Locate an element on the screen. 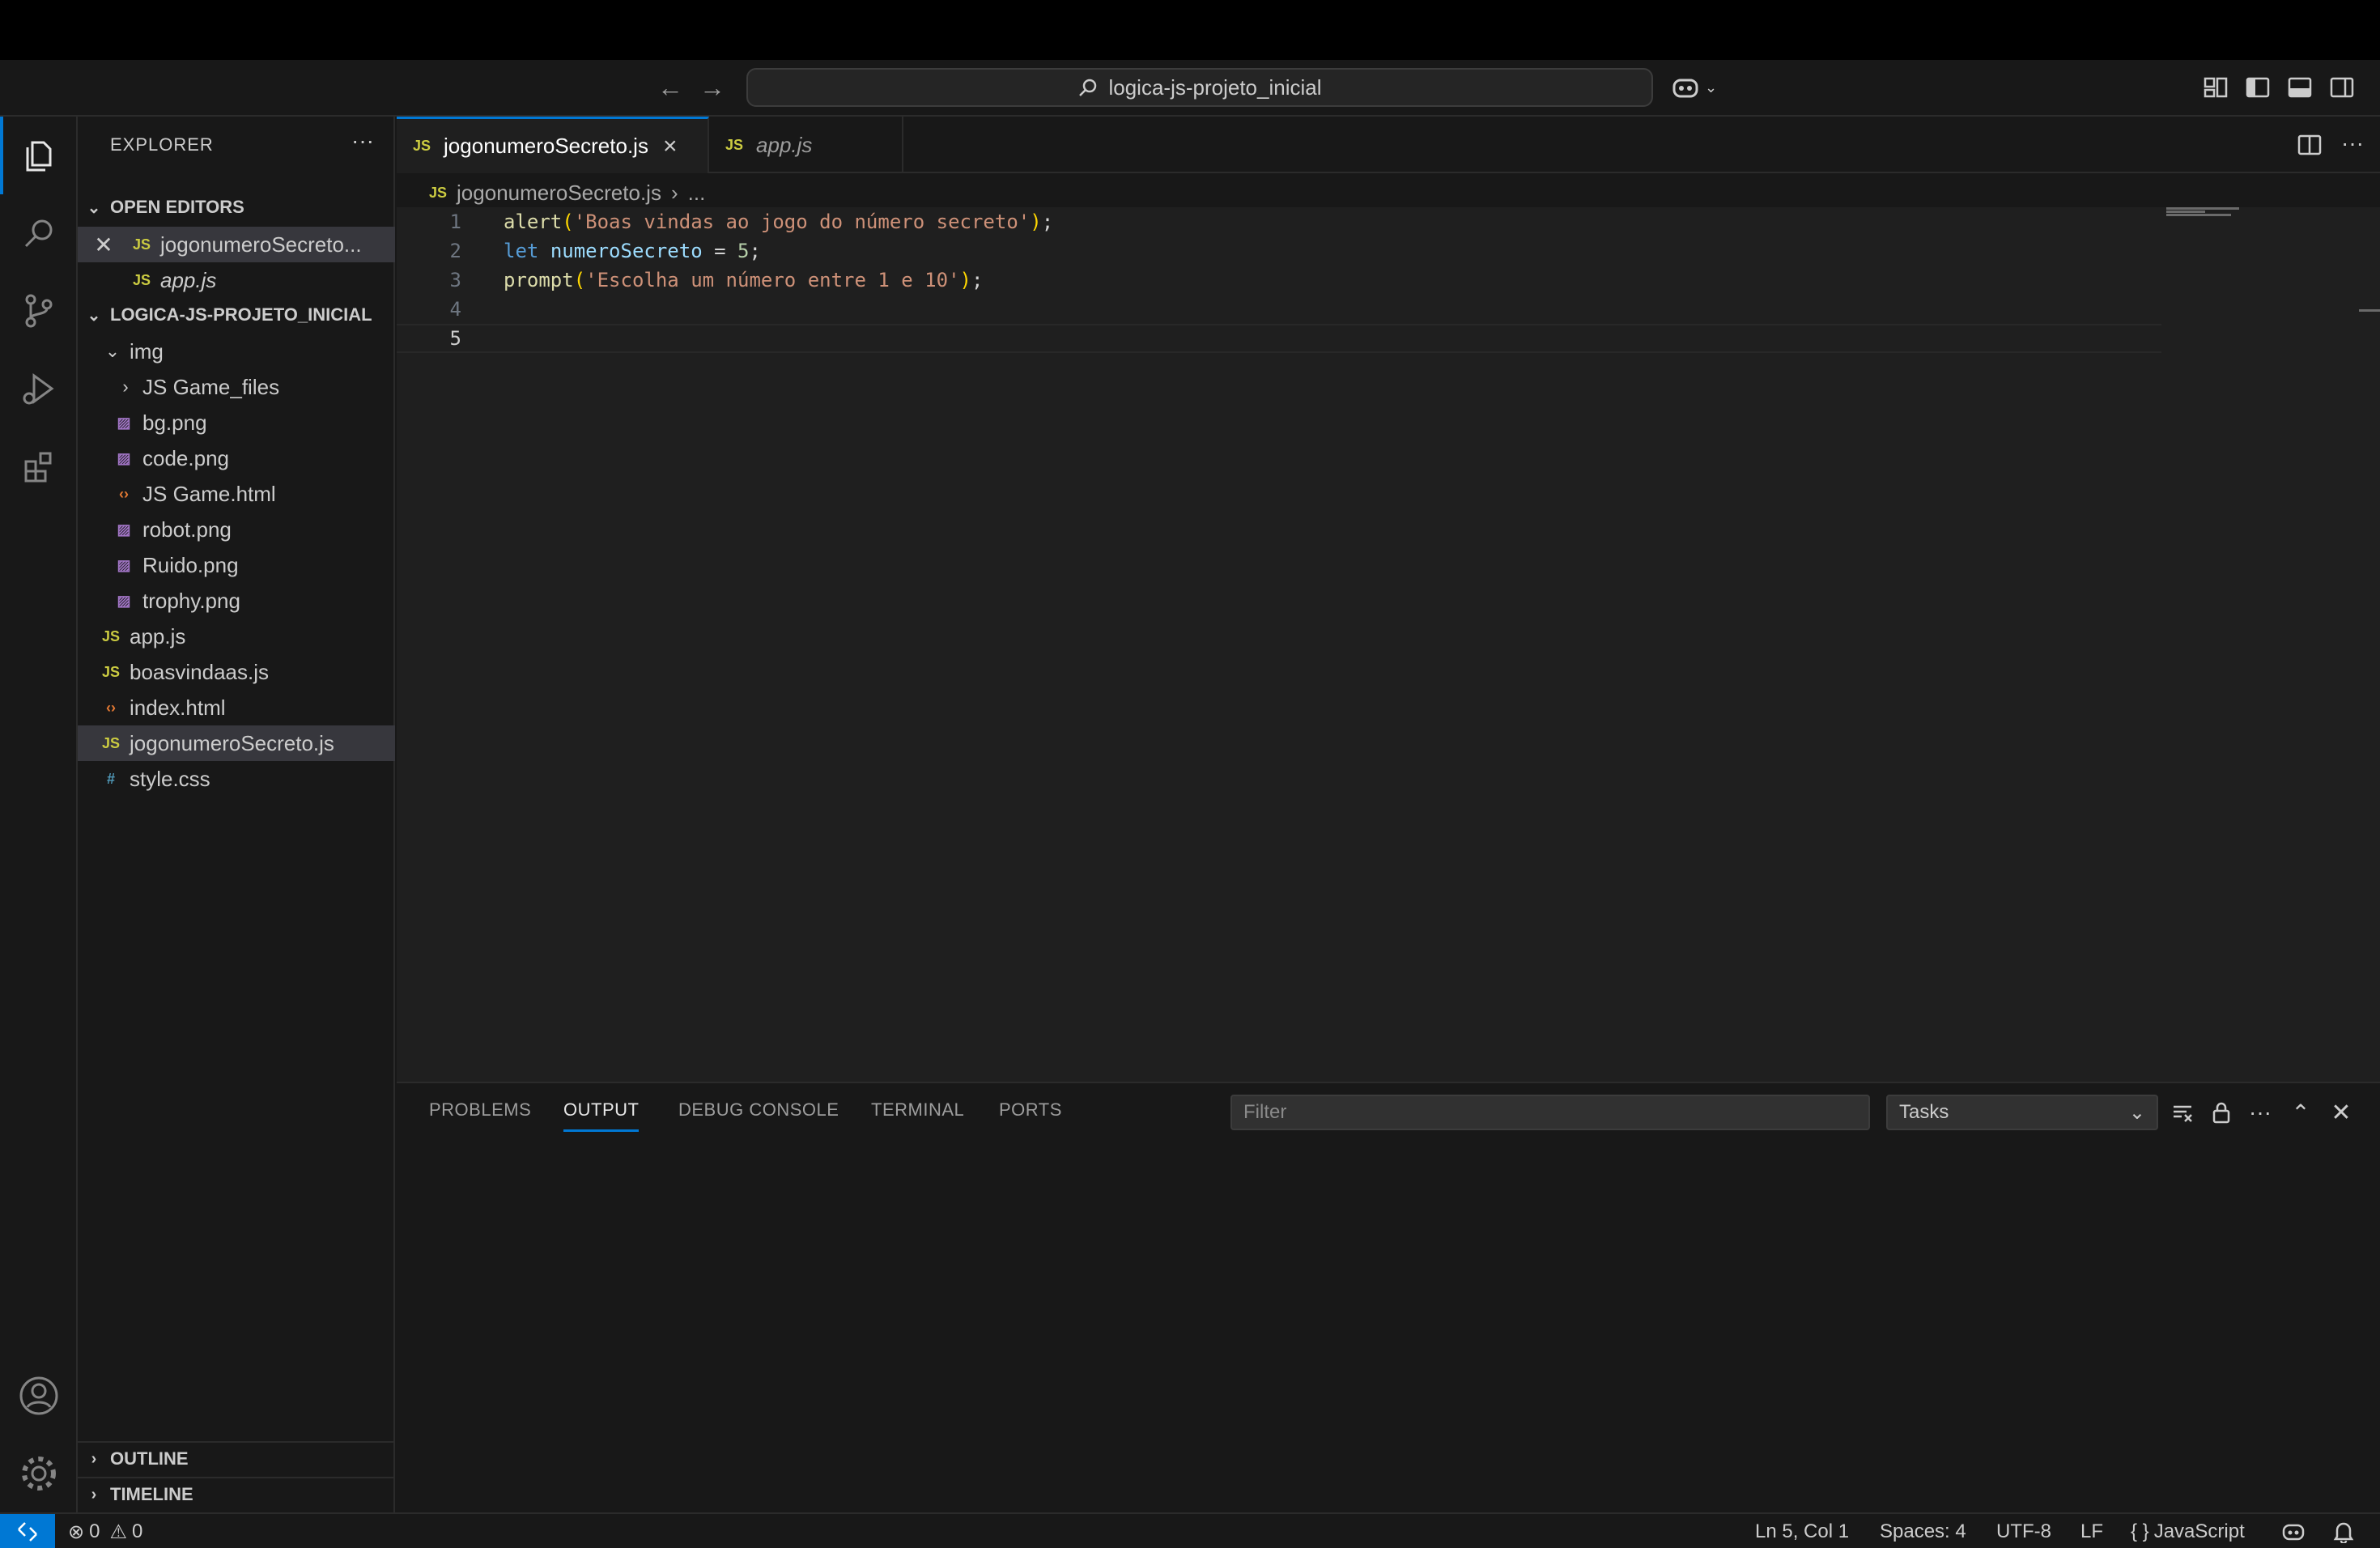  tab-terminal: TERMINAL is located at coordinates (918, 1115).